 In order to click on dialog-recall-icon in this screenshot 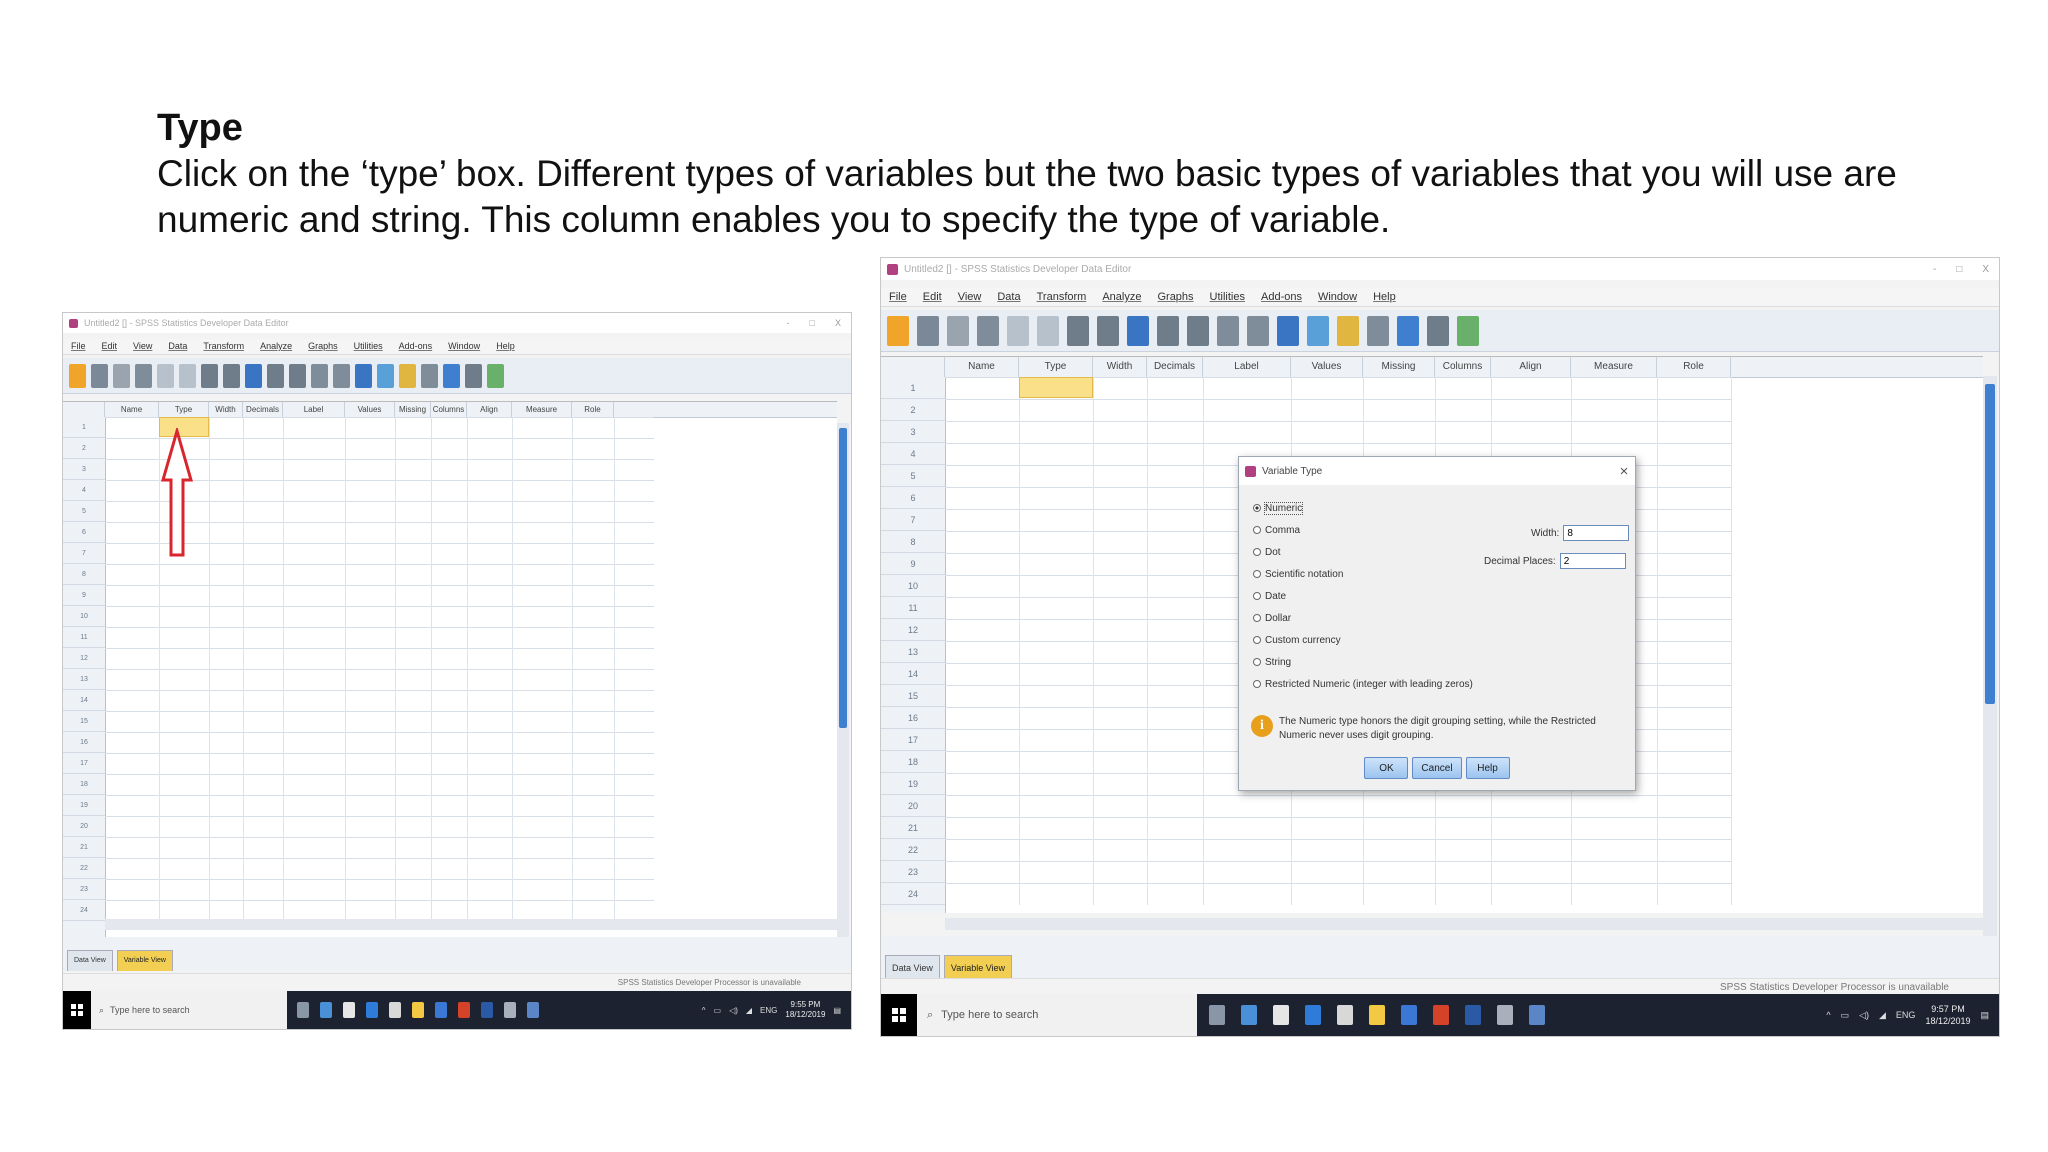, I will do `click(988, 330)`.